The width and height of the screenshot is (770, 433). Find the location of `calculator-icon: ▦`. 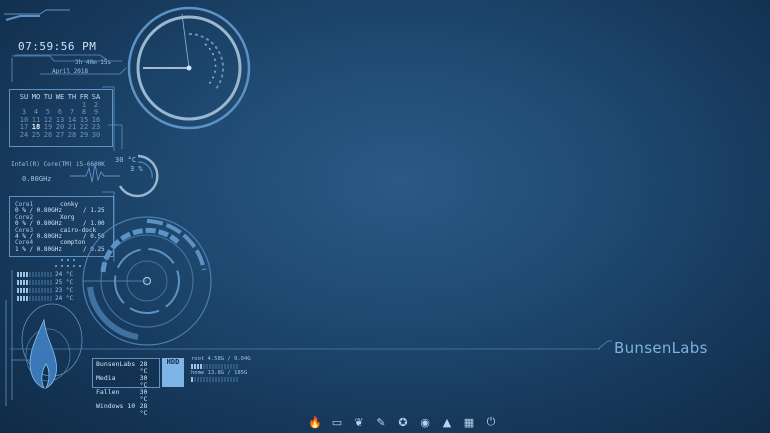

calculator-icon: ▦ is located at coordinates (469, 422).